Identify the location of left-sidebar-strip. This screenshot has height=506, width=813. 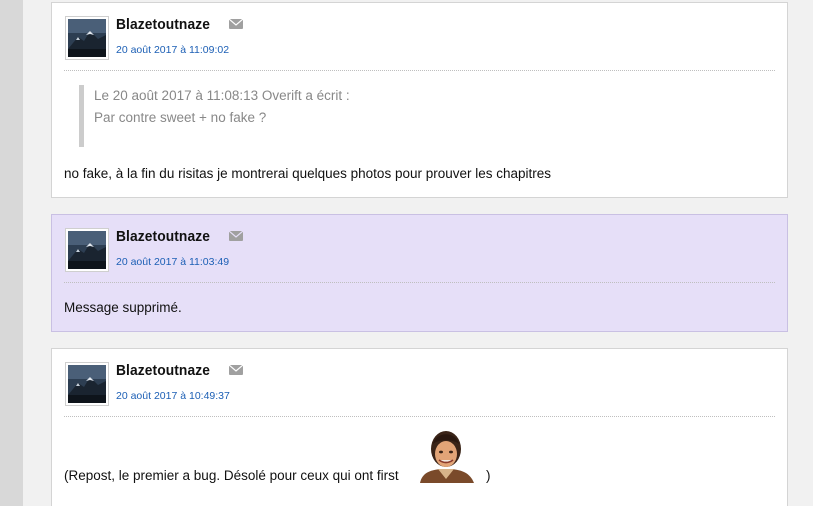
(11, 253).